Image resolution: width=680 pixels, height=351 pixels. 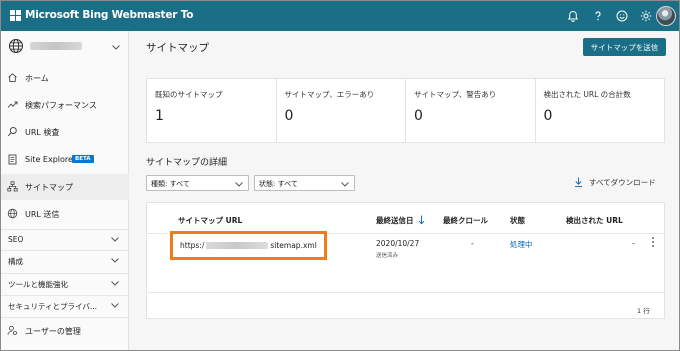 I want to click on sidebar-item-label: URL 検査, so click(x=42, y=132).